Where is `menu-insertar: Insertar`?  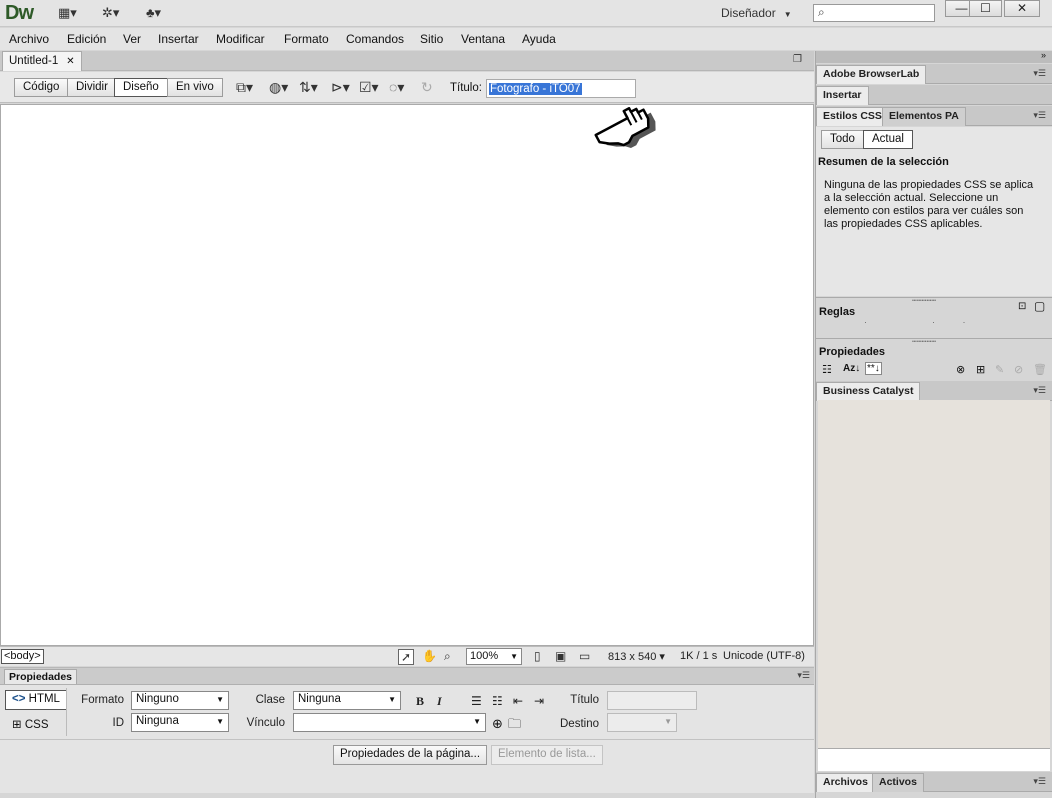 menu-insertar: Insertar is located at coordinates (178, 39).